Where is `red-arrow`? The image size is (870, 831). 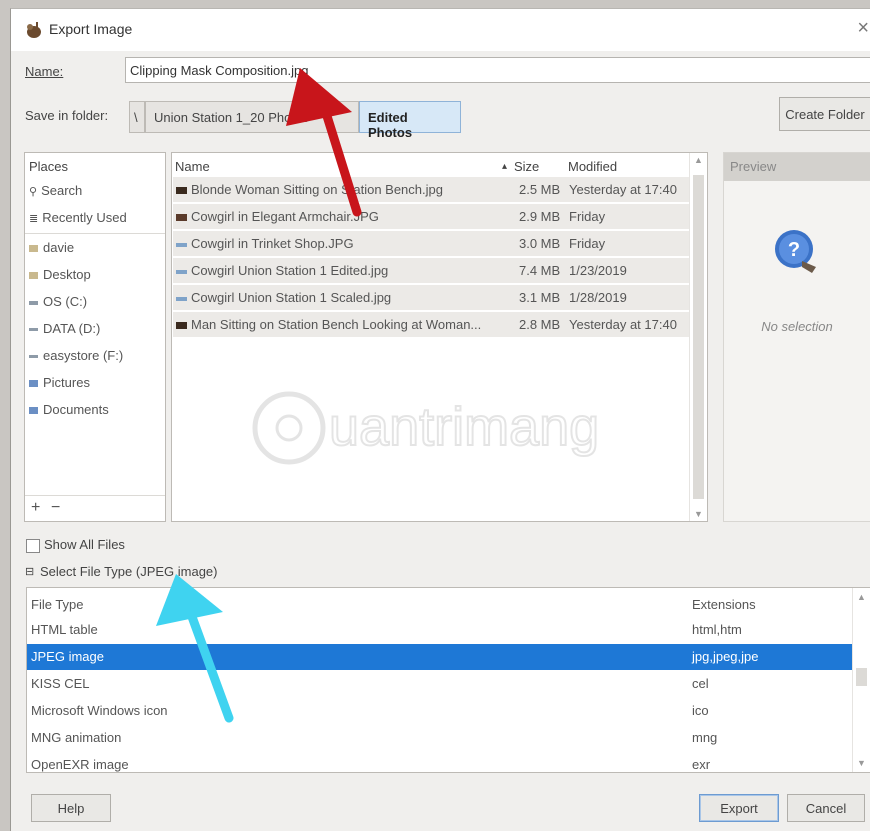
red-arrow is located at coordinates (324, 142).